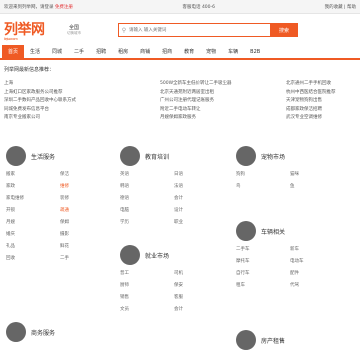 This screenshot has height=360, width=360. Describe the element at coordinates (317, 274) in the screenshot. I see `category-link: 配件` at that location.